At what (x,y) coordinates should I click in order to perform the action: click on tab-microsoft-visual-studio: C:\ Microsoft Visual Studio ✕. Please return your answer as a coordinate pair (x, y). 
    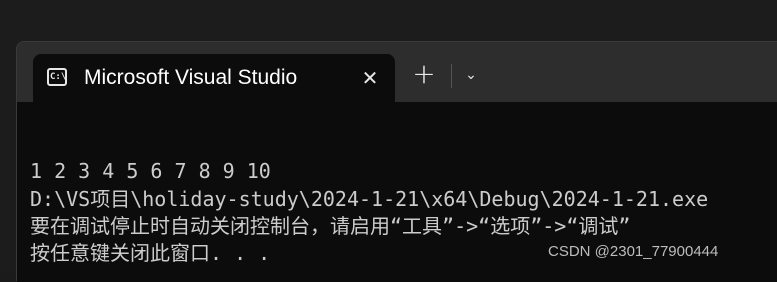
    Looking at the image, I should click on (214, 78).